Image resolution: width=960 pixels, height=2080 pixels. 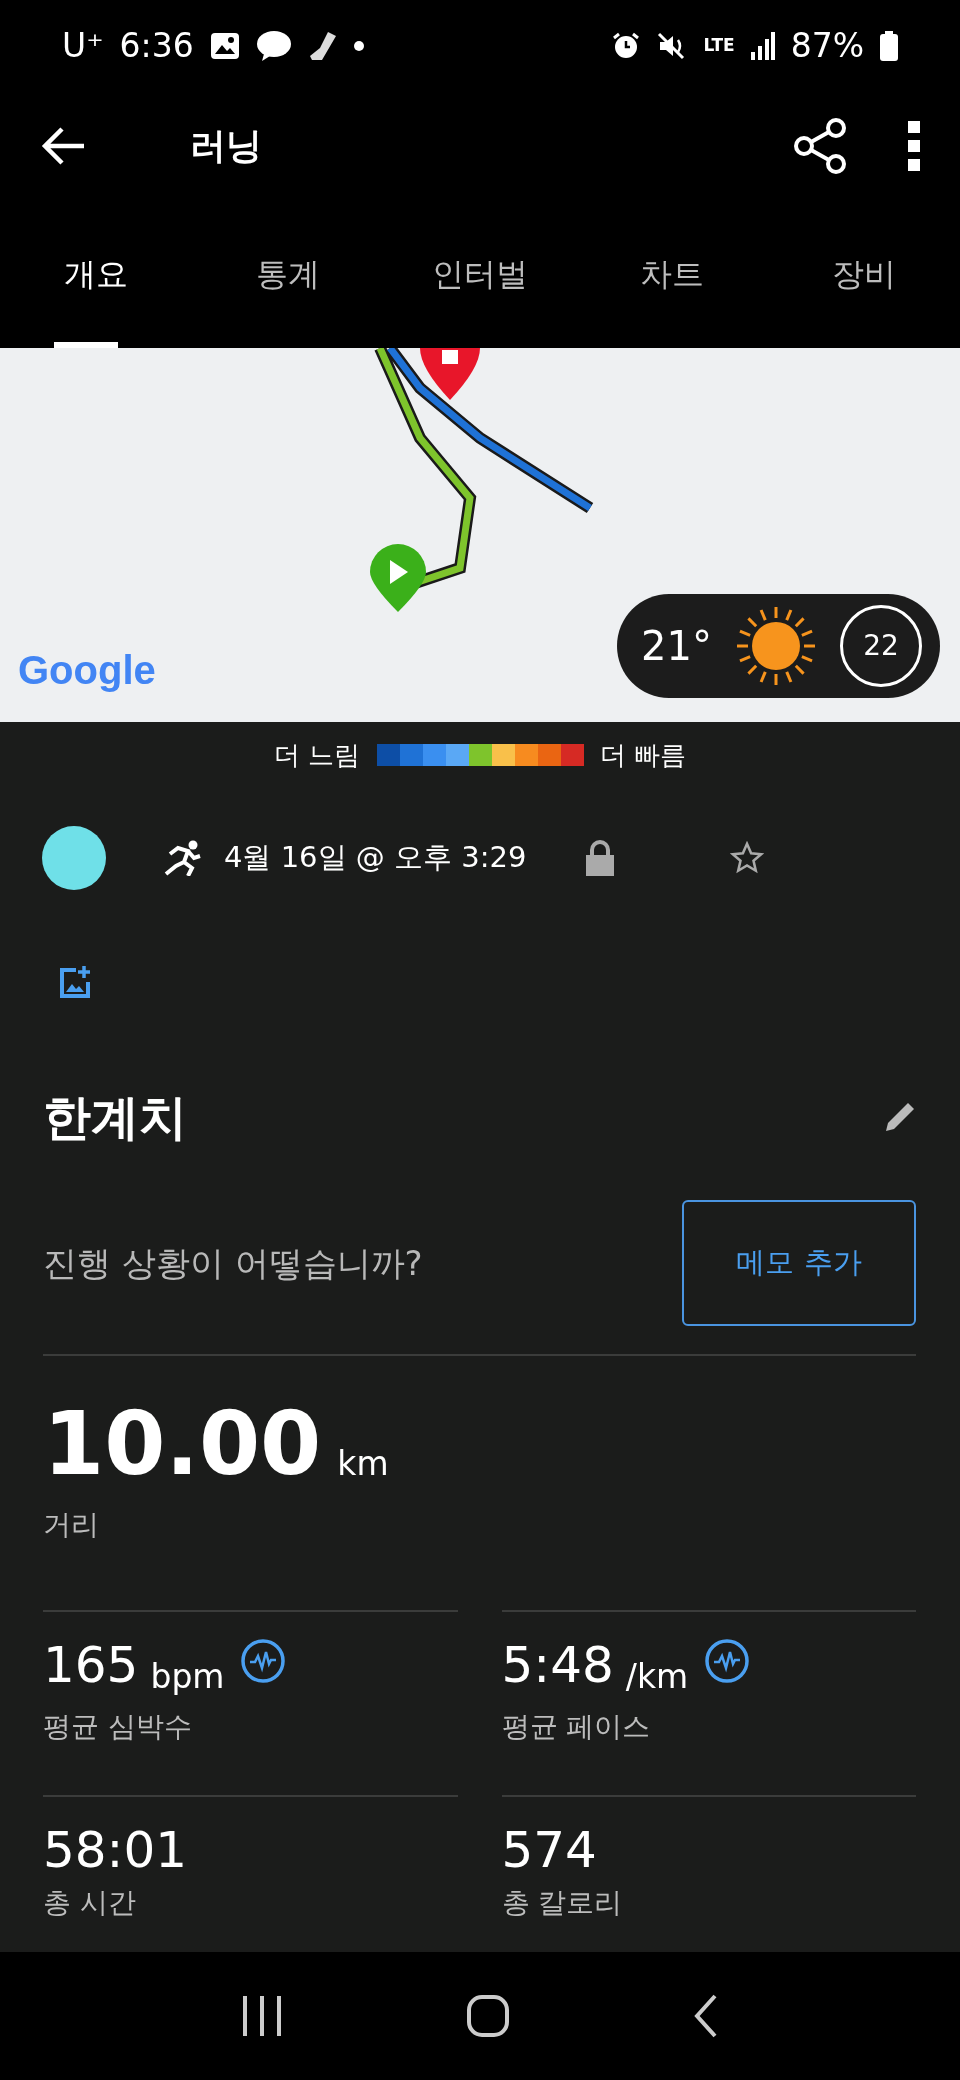 I want to click on start-marker-icon, so click(x=398, y=578).